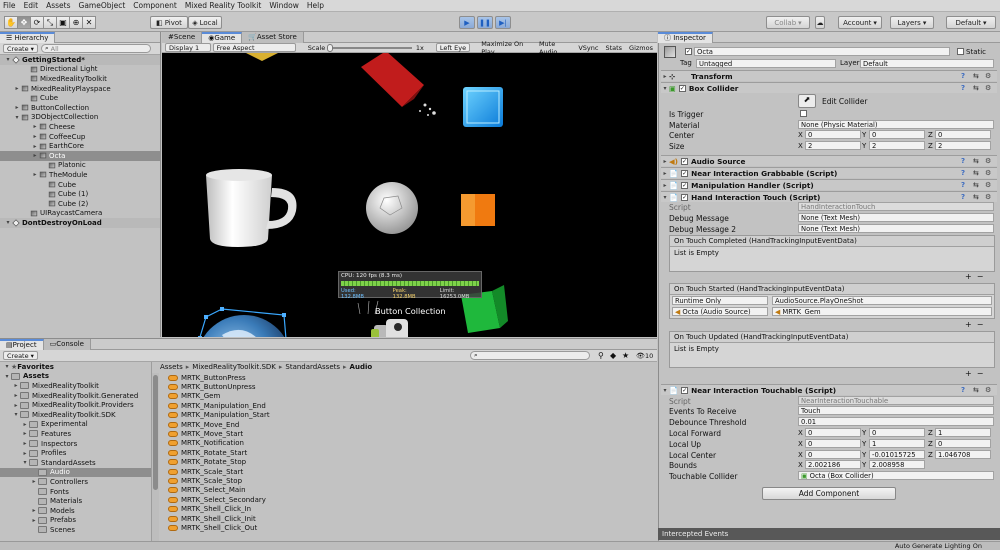 The image size is (1000, 550). I want to click on filter-label-icon: ◆, so click(613, 355).